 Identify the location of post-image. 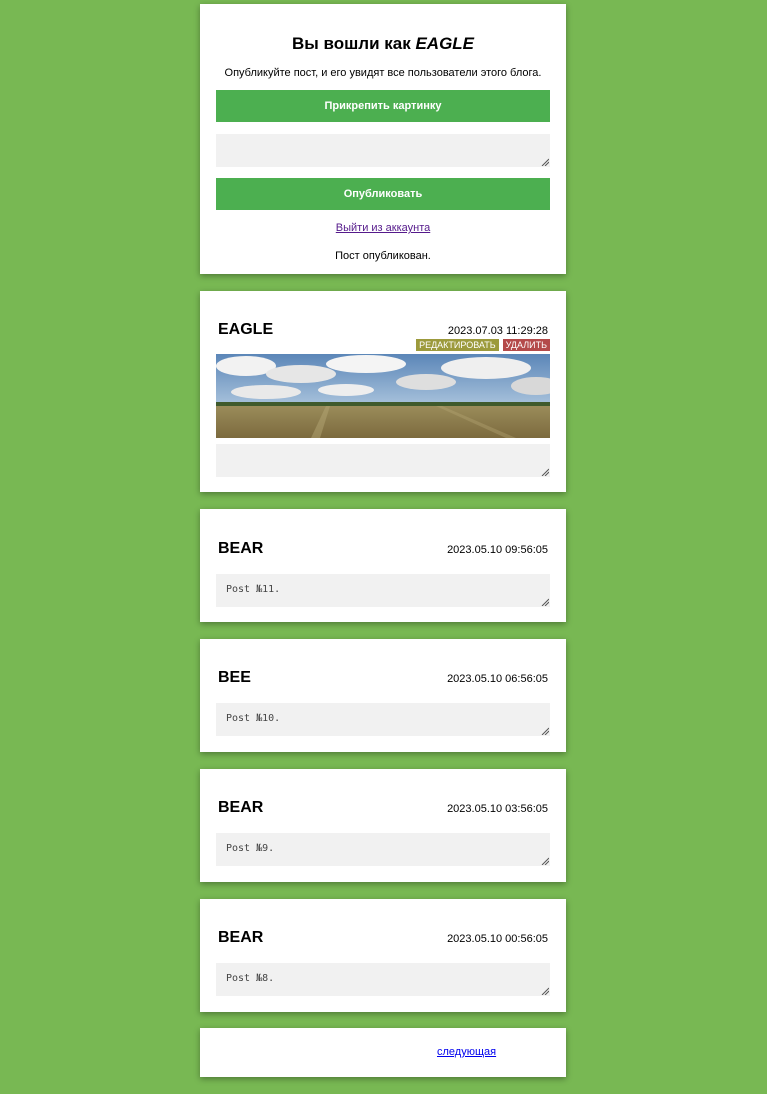
(383, 396).